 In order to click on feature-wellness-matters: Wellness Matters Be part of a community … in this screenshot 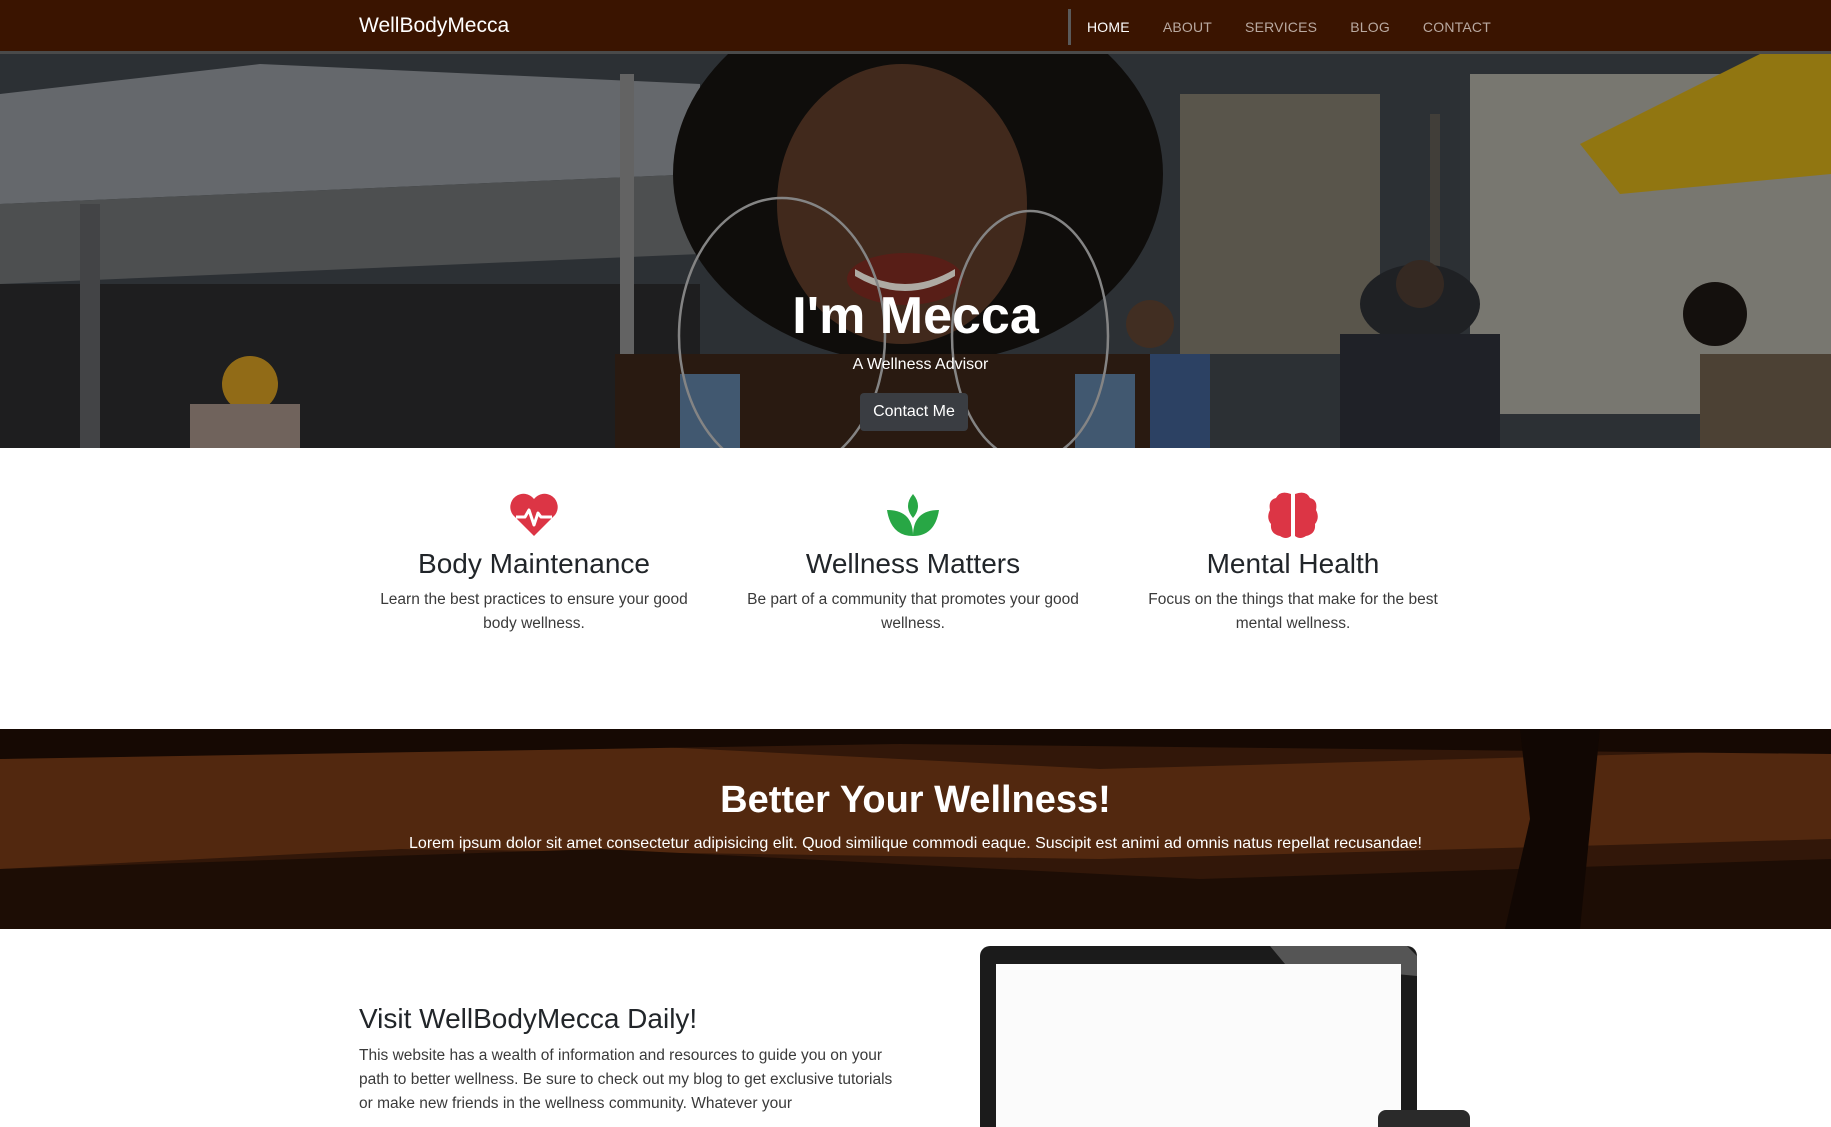, I will do `click(913, 563)`.